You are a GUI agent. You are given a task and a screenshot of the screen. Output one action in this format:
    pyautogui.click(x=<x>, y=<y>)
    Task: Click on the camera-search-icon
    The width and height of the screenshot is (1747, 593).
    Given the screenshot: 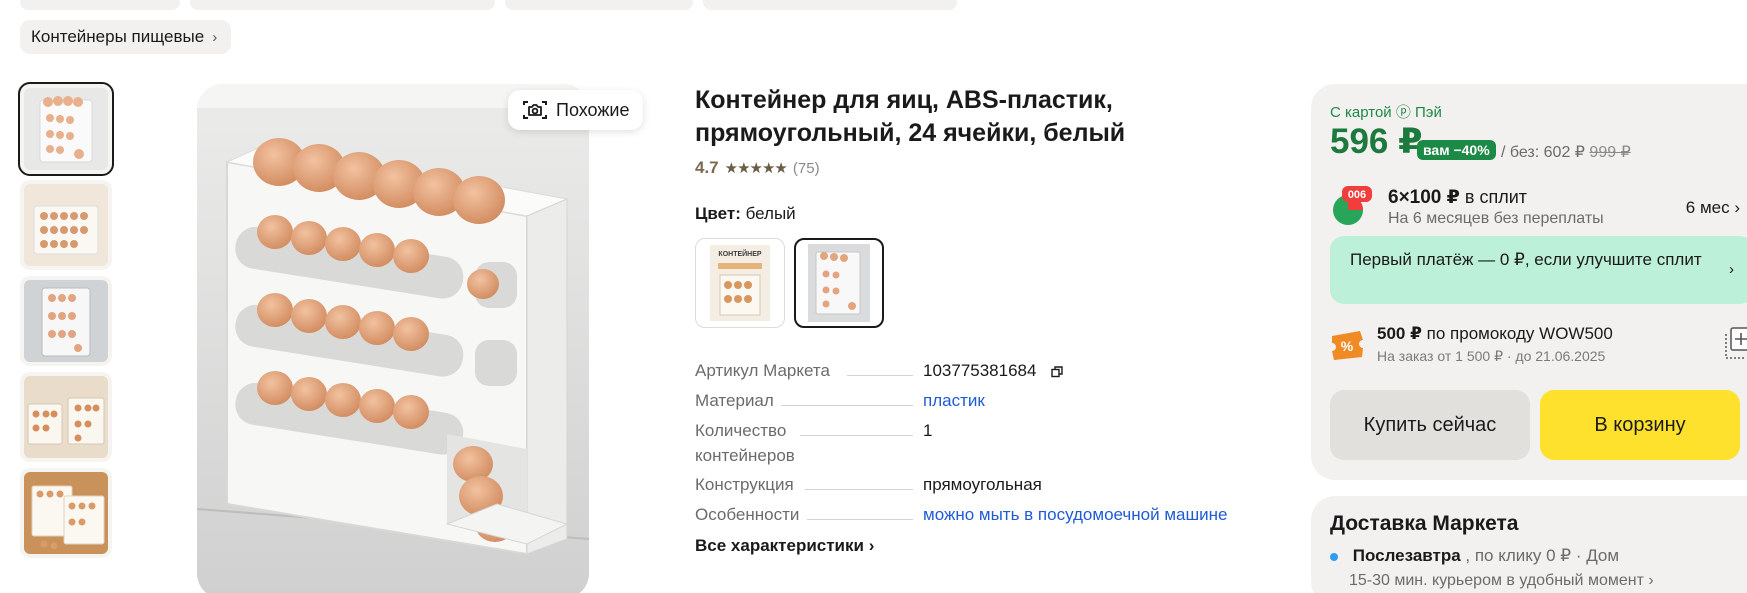 What is the action you would take?
    pyautogui.click(x=535, y=110)
    